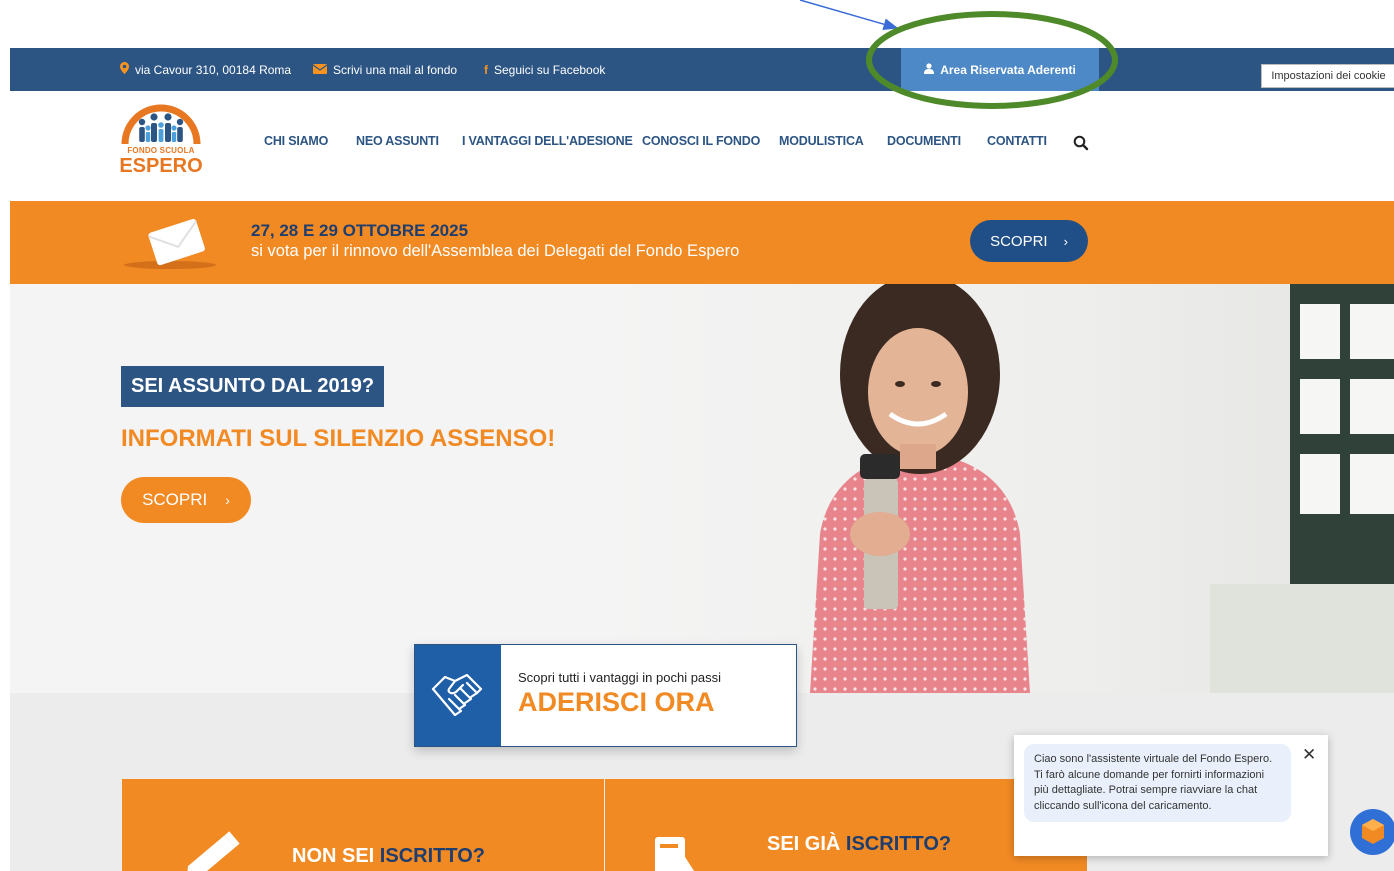 The width and height of the screenshot is (1394, 871). What do you see at coordinates (124, 69) in the screenshot?
I see `map-pin-icon` at bounding box center [124, 69].